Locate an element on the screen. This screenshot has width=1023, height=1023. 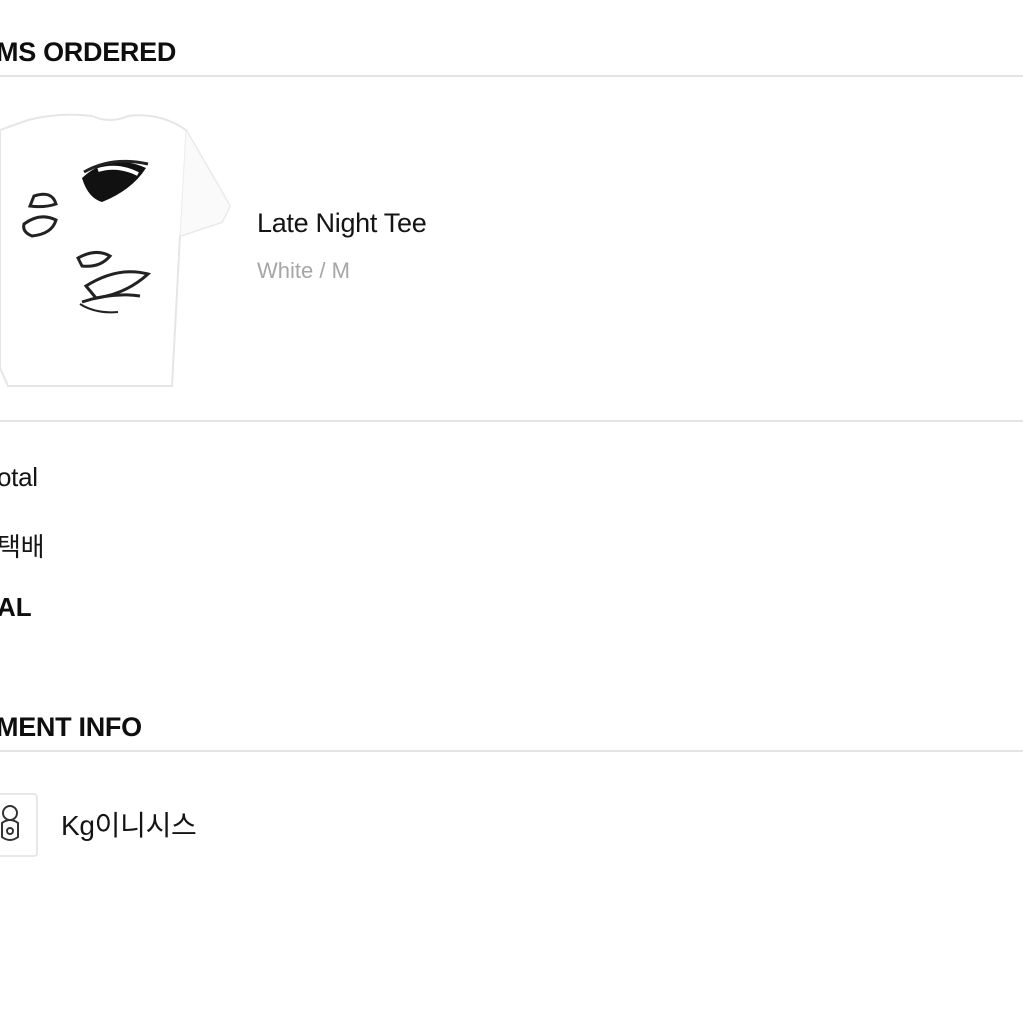
product-image is located at coordinates (116, 249).